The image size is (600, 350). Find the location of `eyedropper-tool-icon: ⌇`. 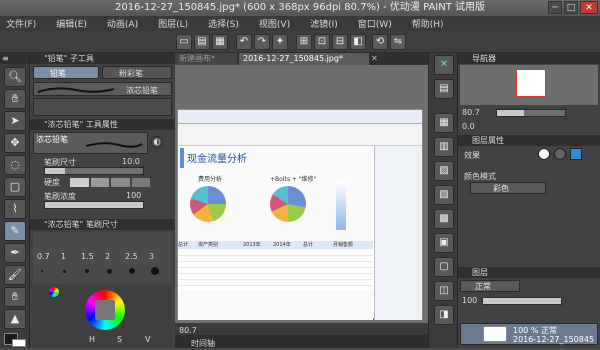

eyedropper-tool-icon: ⌇ is located at coordinates (15, 209).